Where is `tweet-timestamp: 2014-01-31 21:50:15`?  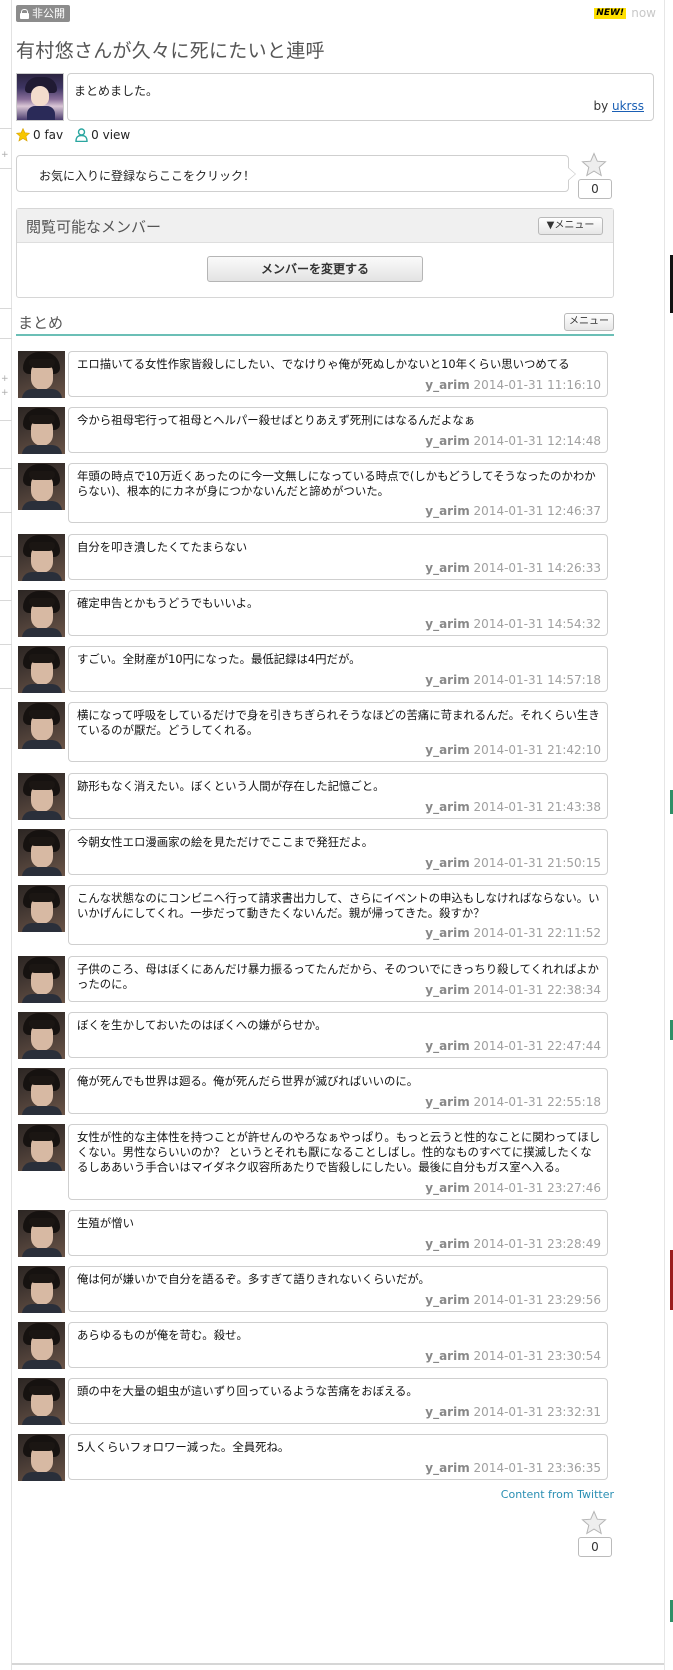 tweet-timestamp: 2014-01-31 21:50:15 is located at coordinates (537, 863).